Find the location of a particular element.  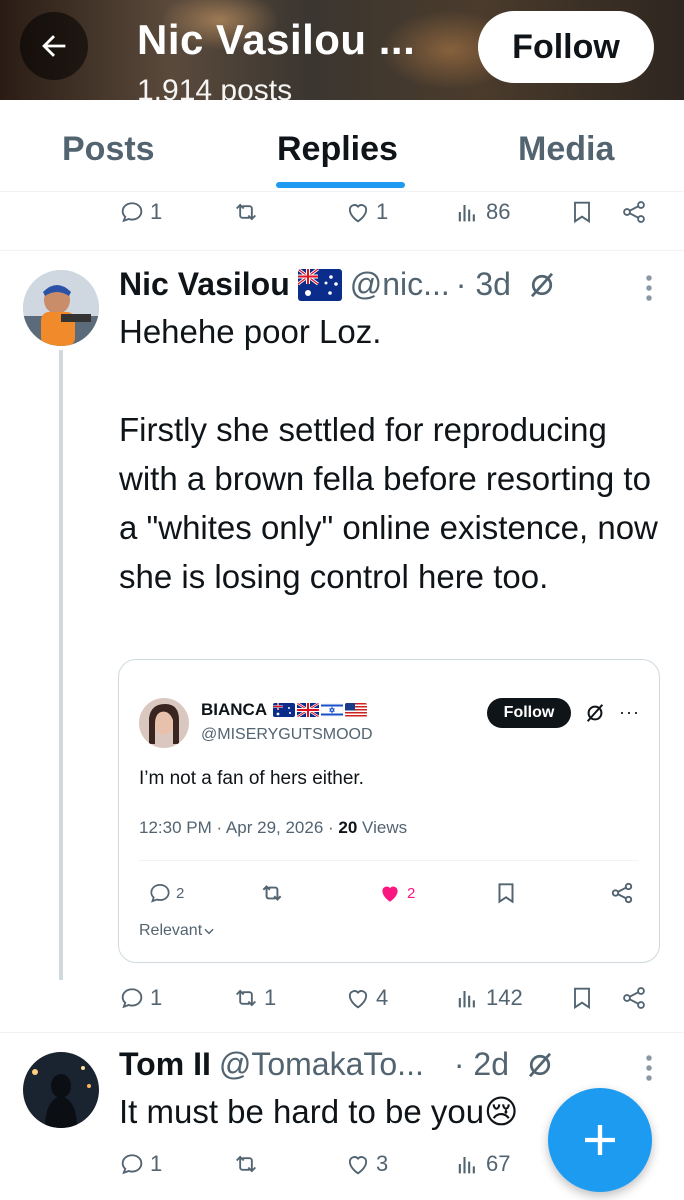

uk-flag-icon is located at coordinates (308, 710).